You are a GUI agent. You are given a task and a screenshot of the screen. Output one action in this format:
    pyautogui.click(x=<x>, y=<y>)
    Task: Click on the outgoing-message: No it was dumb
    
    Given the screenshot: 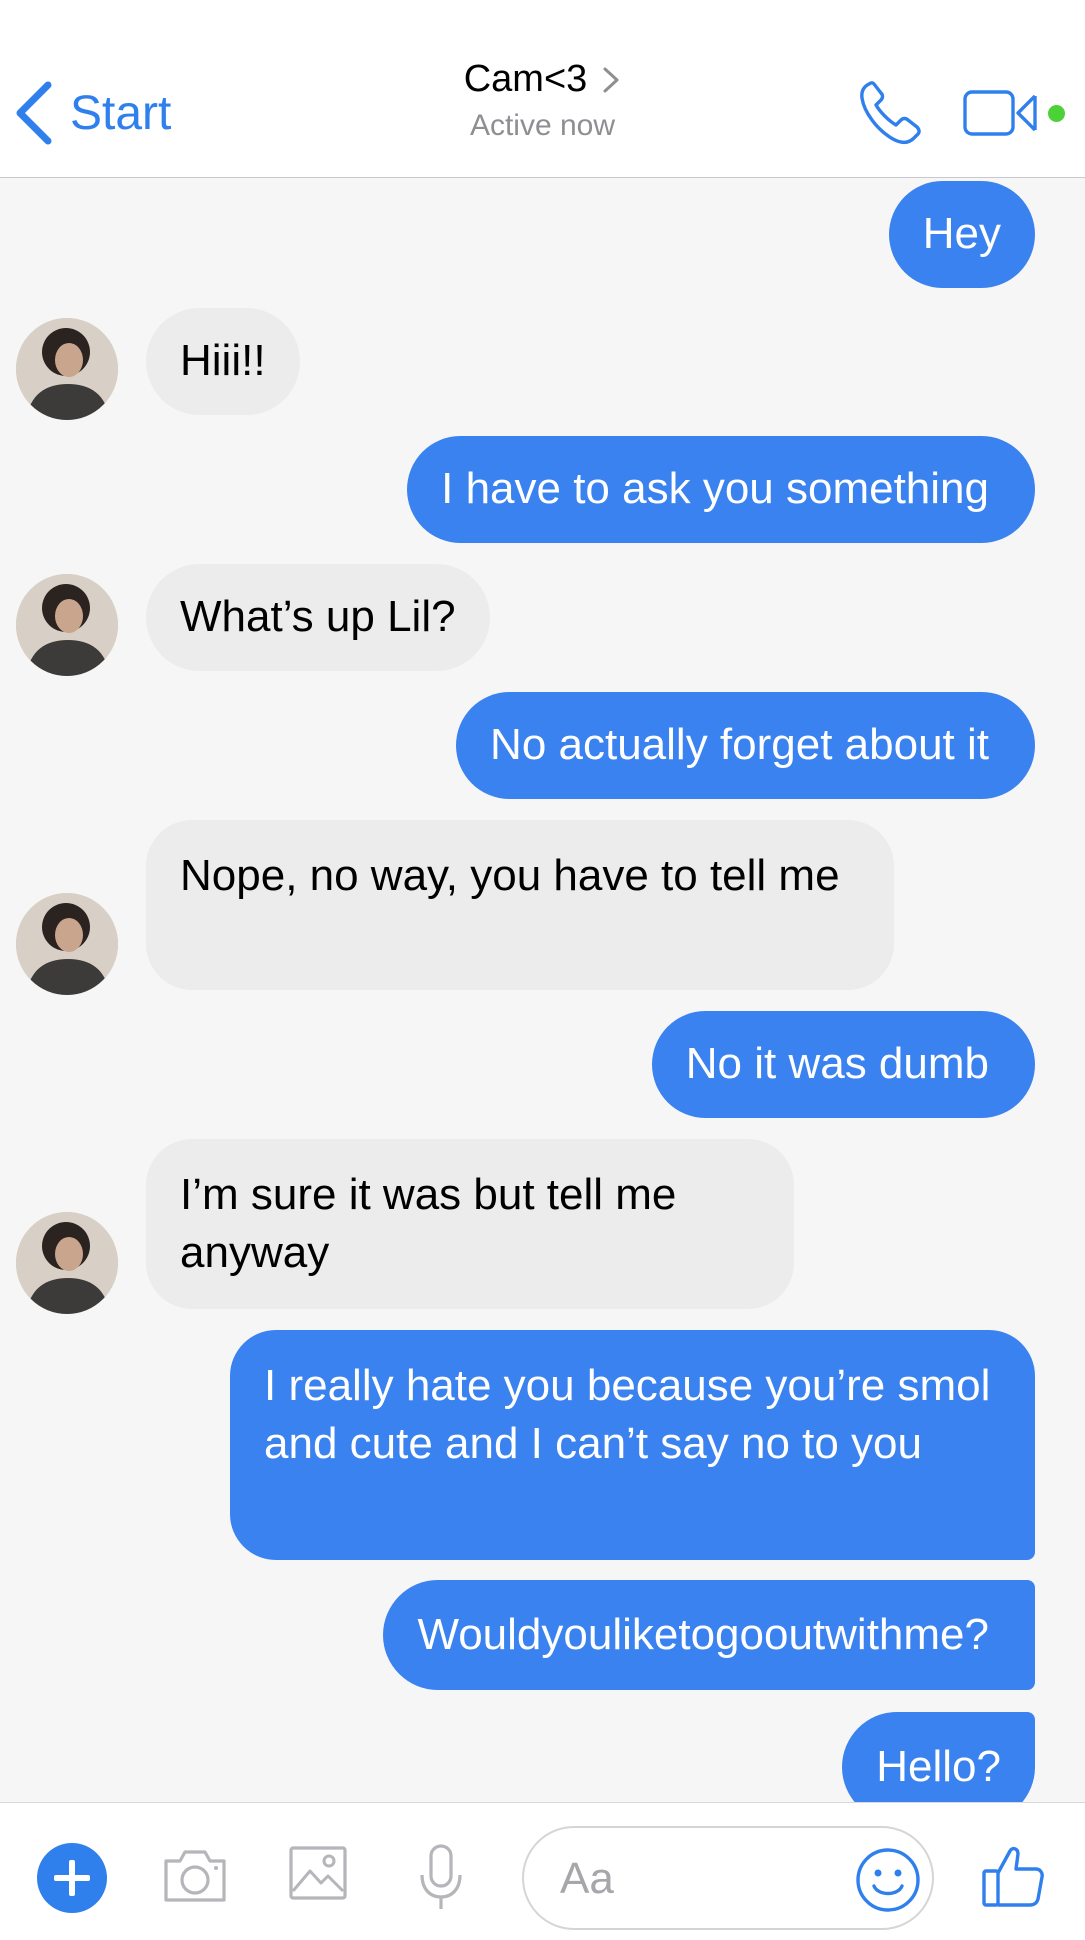 What is the action you would take?
    pyautogui.click(x=843, y=1064)
    